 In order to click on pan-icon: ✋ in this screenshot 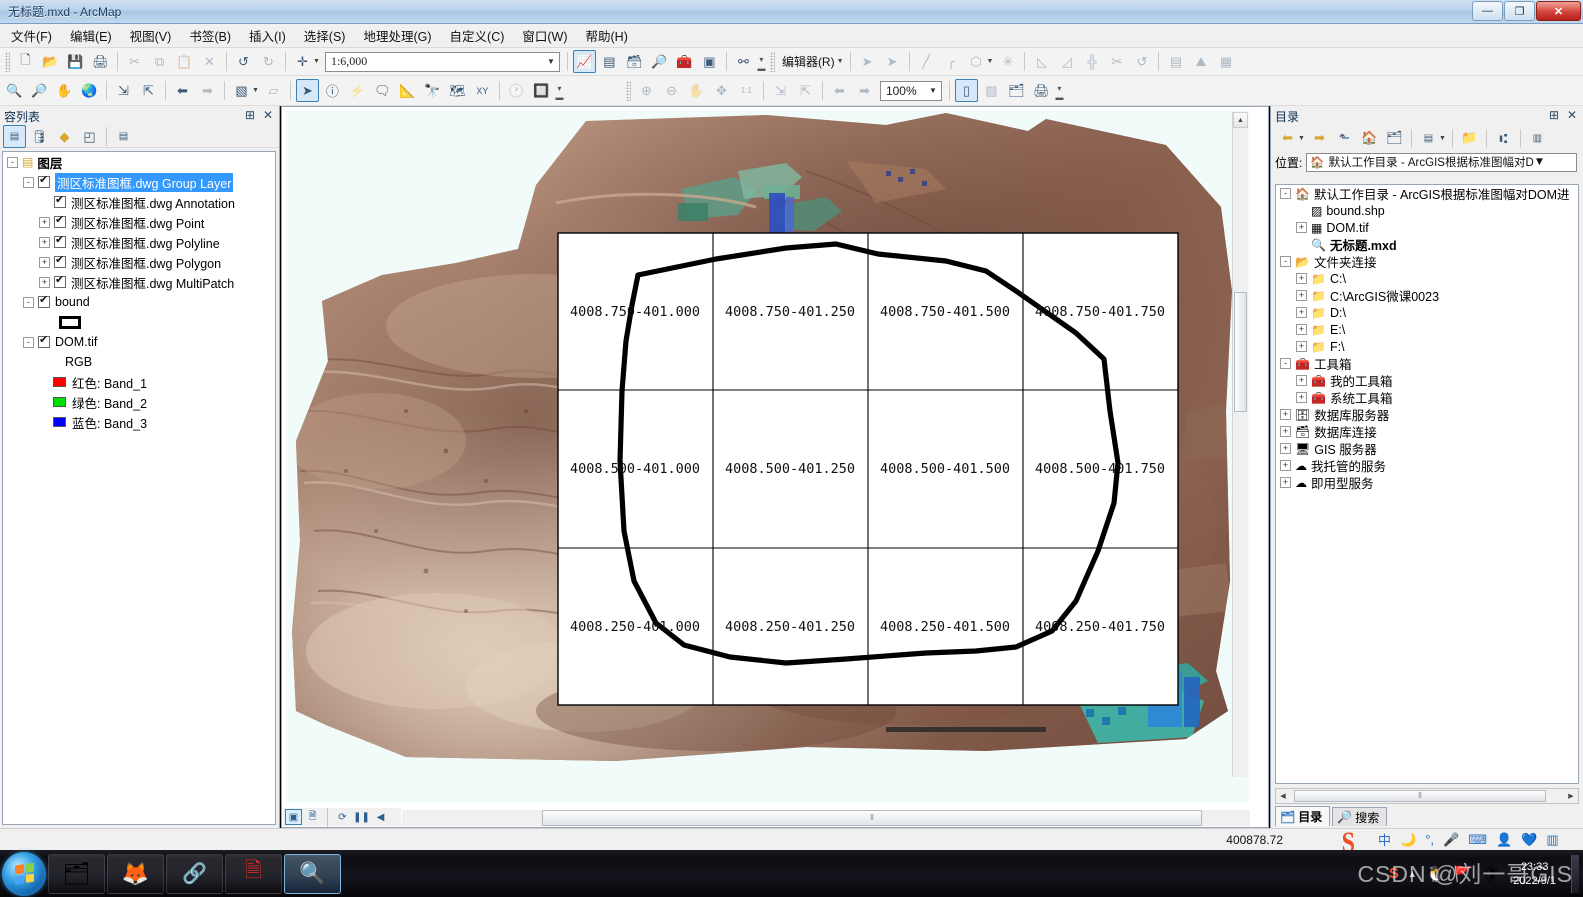, I will do `click(64, 90)`.